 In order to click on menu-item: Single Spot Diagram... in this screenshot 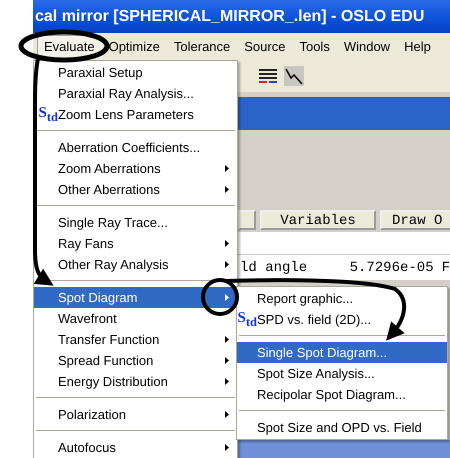, I will do `click(342, 352)`.